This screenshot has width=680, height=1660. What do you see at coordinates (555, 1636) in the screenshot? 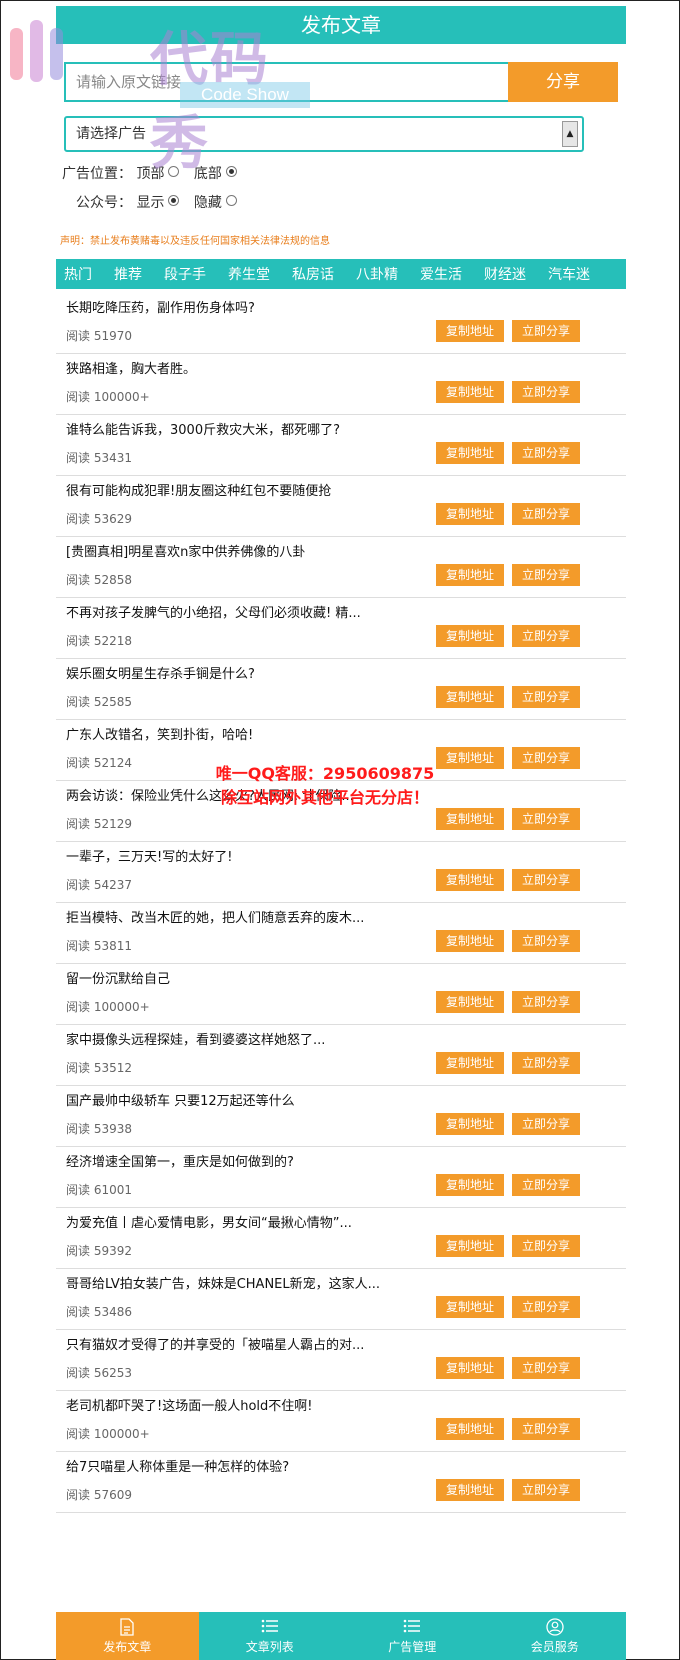
I see `nav-item: 会员服务` at bounding box center [555, 1636].